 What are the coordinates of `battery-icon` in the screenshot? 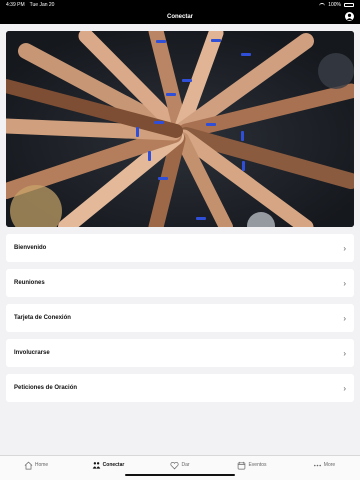 It's located at (349, 4).